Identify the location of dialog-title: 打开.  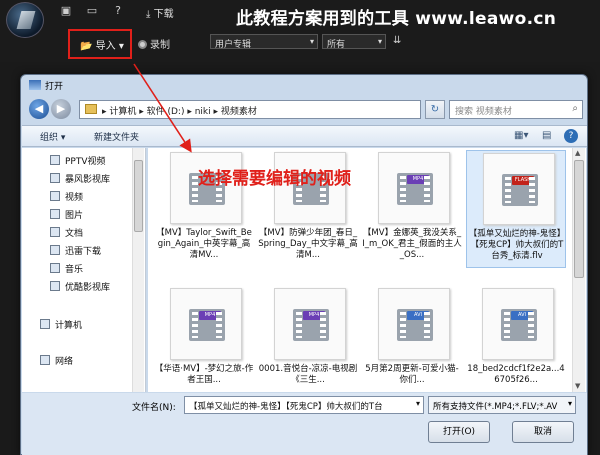
(46, 85).